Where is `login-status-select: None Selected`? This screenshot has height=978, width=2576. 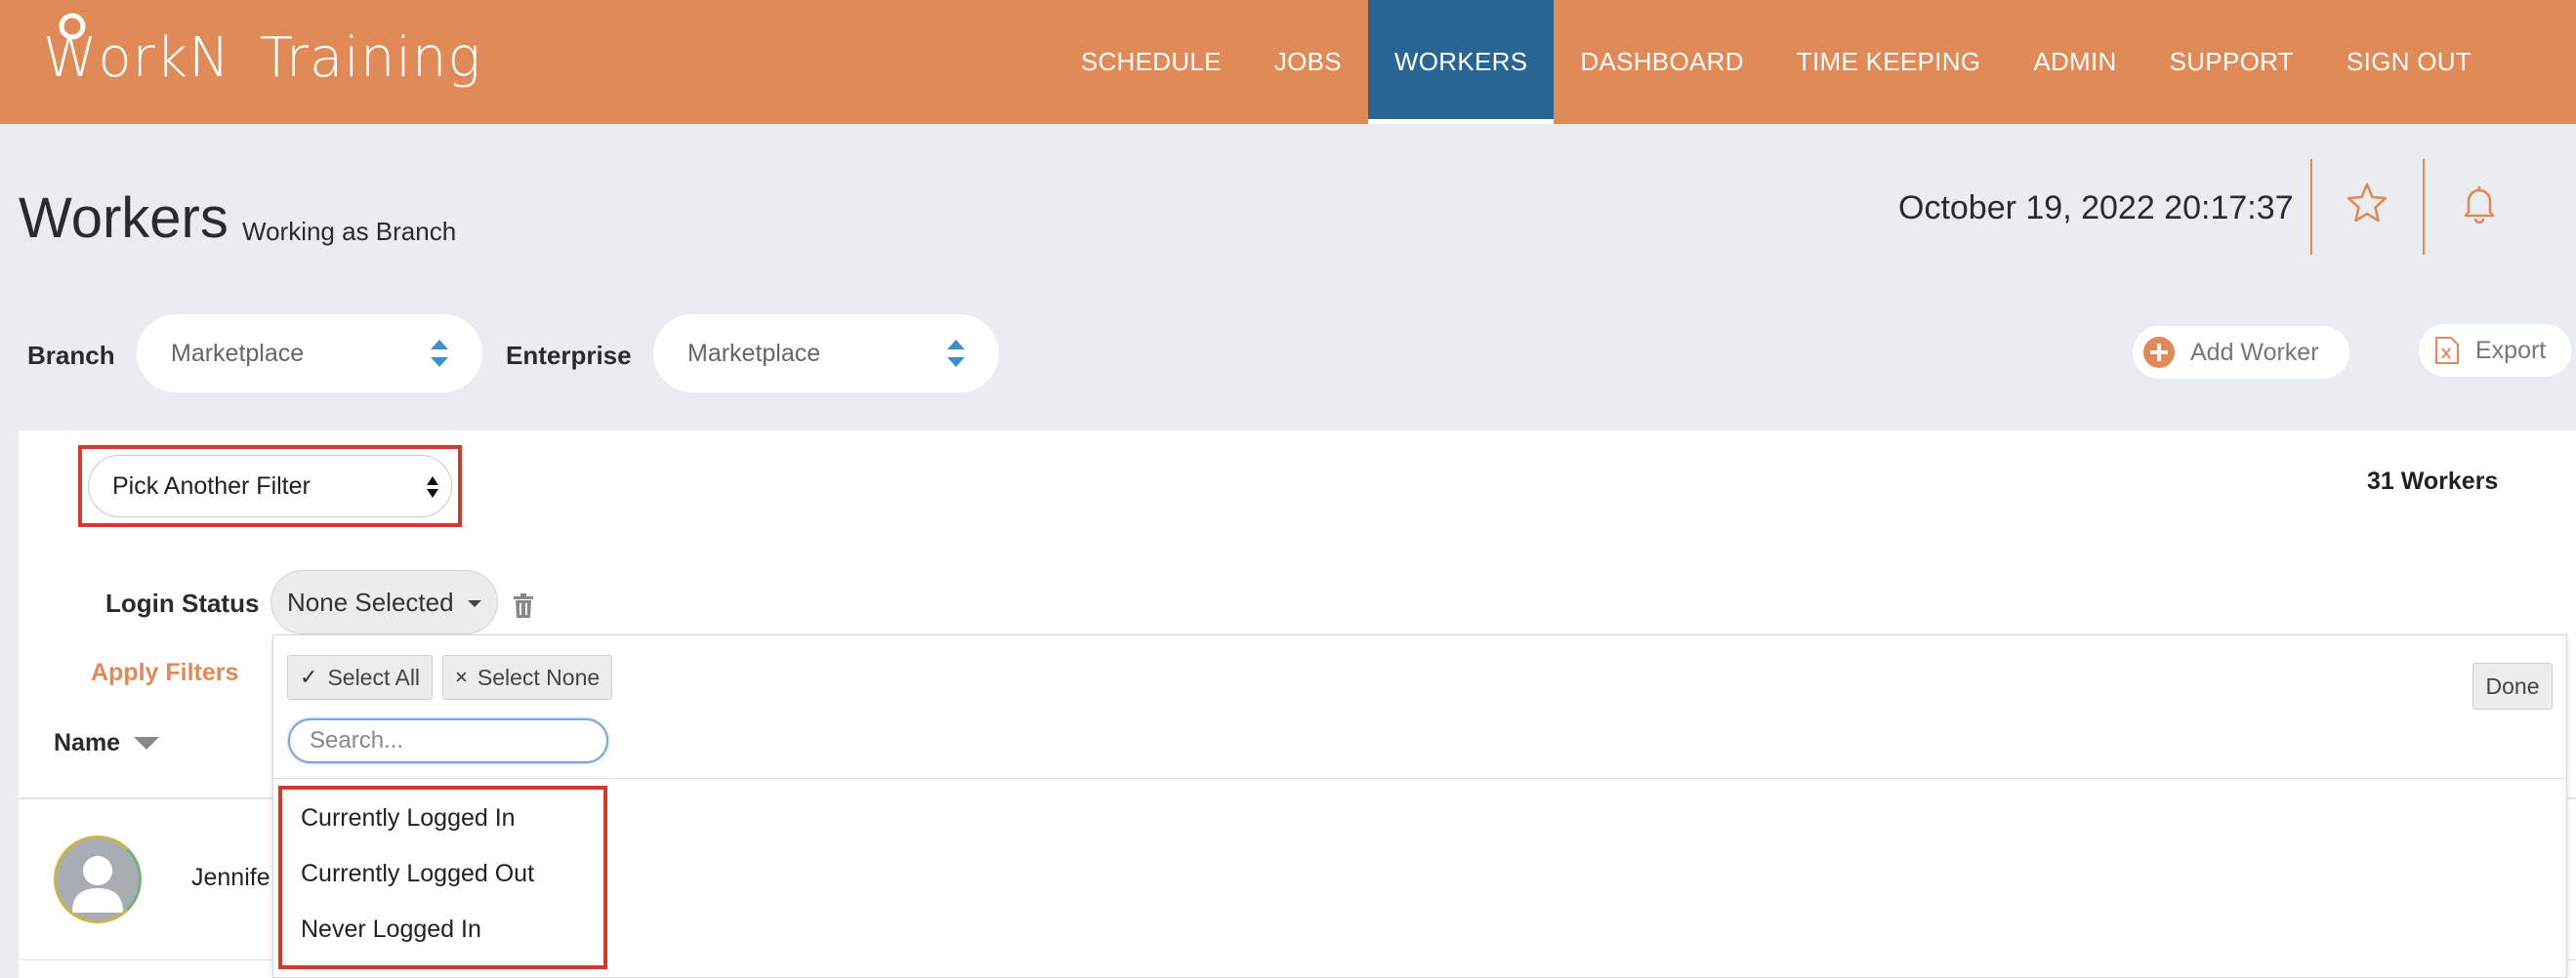
login-status-select: None Selected is located at coordinates (384, 602).